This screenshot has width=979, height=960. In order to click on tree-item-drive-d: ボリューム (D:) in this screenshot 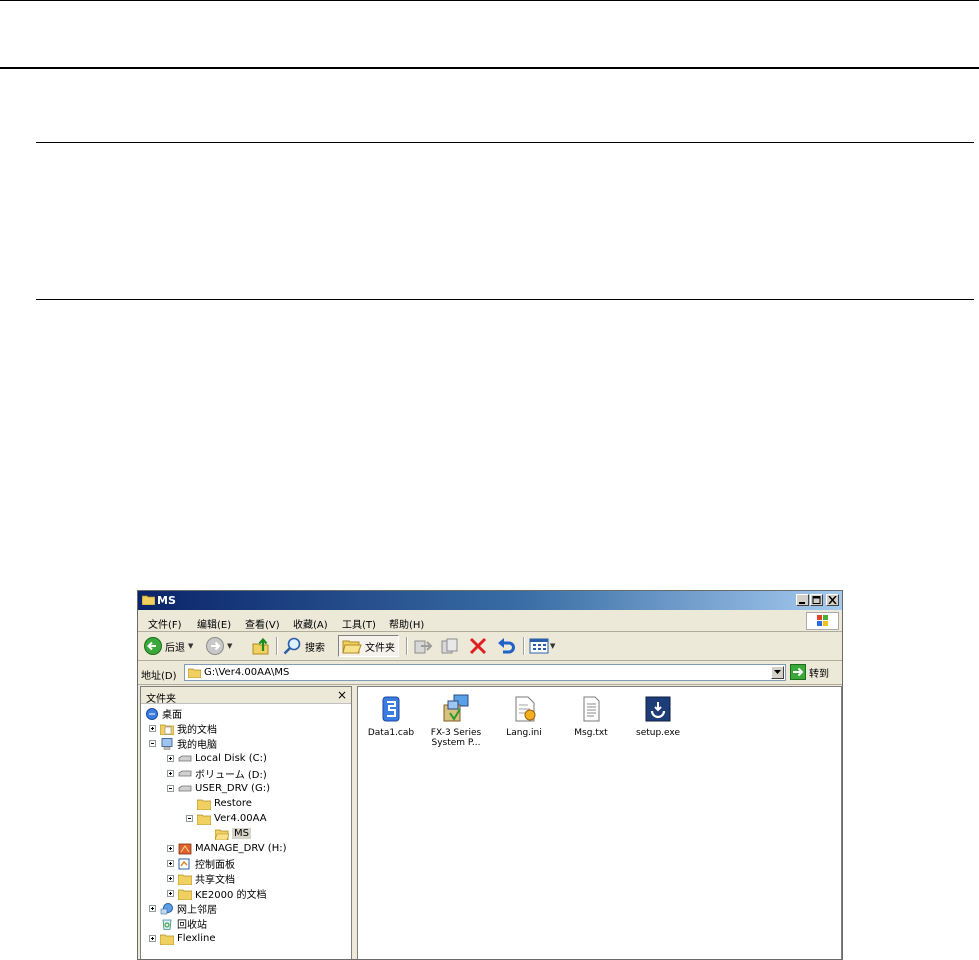, I will do `click(217, 773)`.